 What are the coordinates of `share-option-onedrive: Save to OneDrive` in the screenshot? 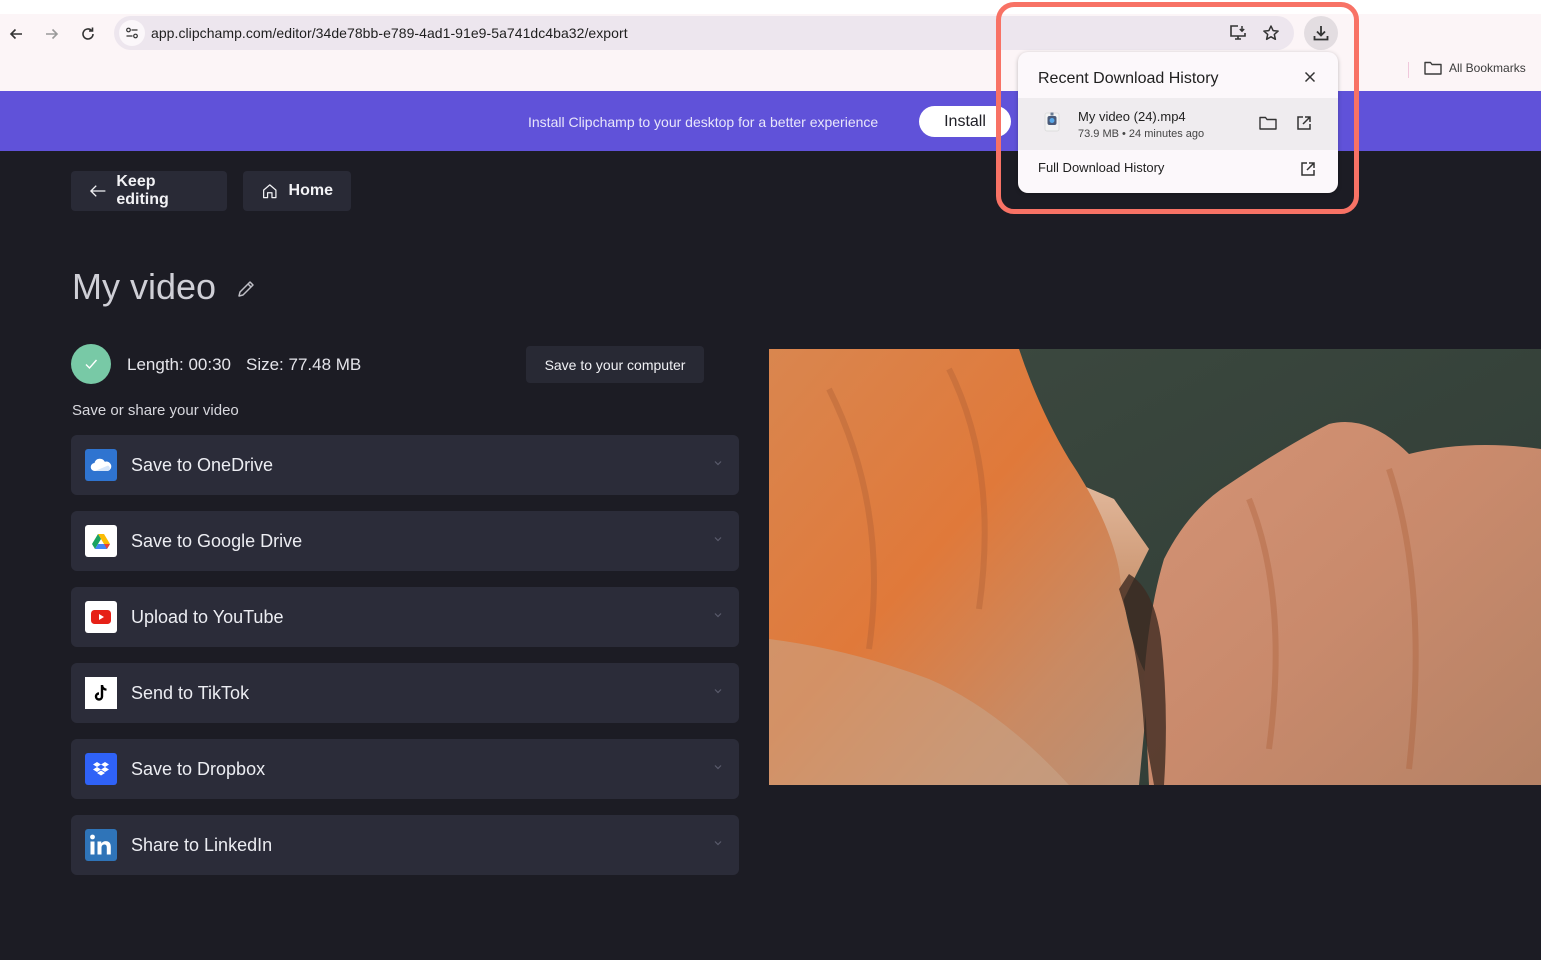 It's located at (405, 465).